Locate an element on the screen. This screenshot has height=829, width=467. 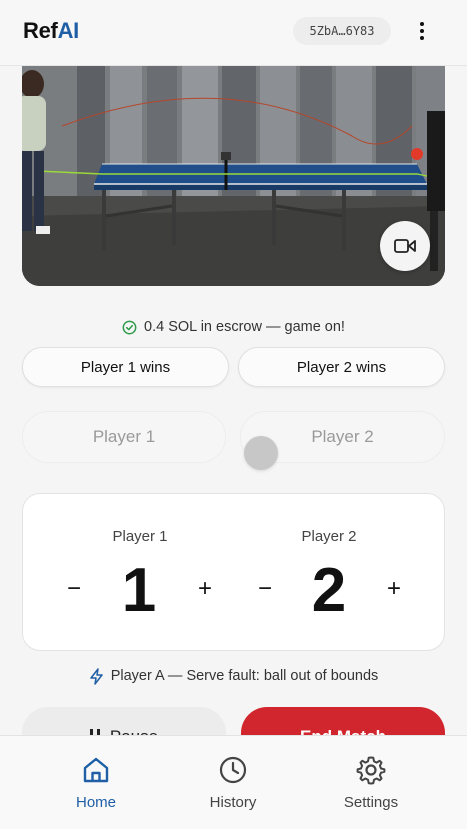
tab-settings-label: Settings is located at coordinates (371, 802).